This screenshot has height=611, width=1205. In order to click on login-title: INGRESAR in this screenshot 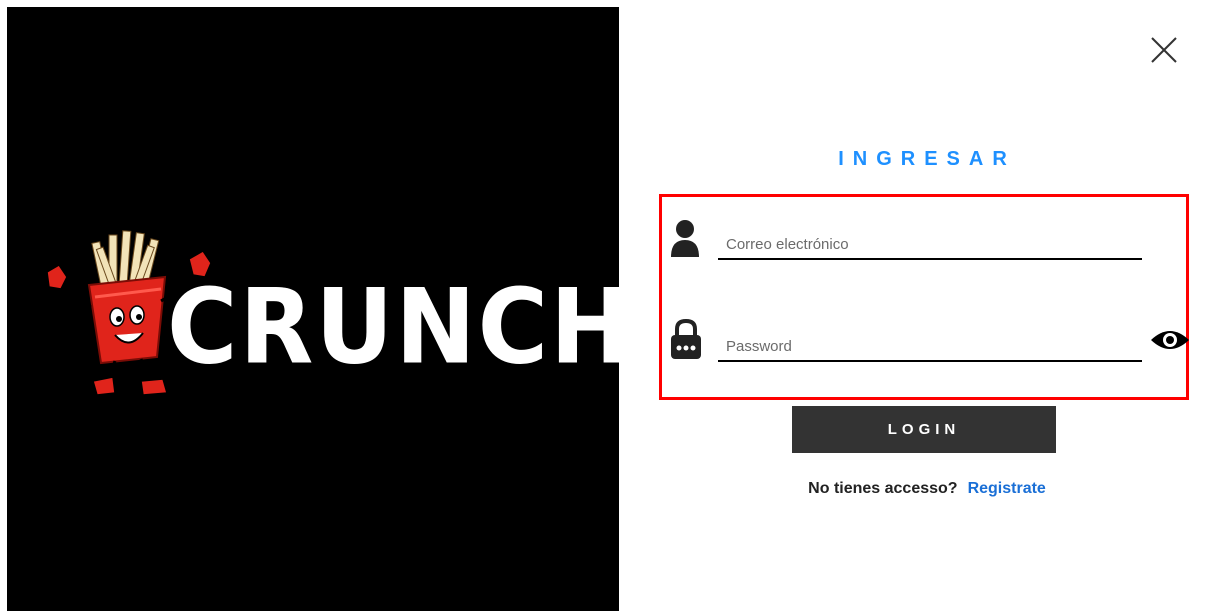, I will do `click(927, 159)`.